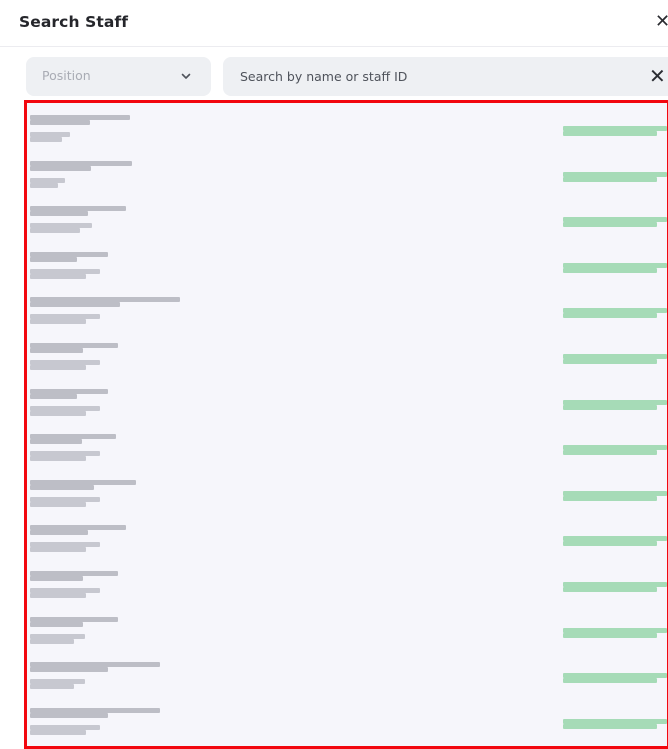  What do you see at coordinates (661, 22) in the screenshot?
I see `close-icon: ✕` at bounding box center [661, 22].